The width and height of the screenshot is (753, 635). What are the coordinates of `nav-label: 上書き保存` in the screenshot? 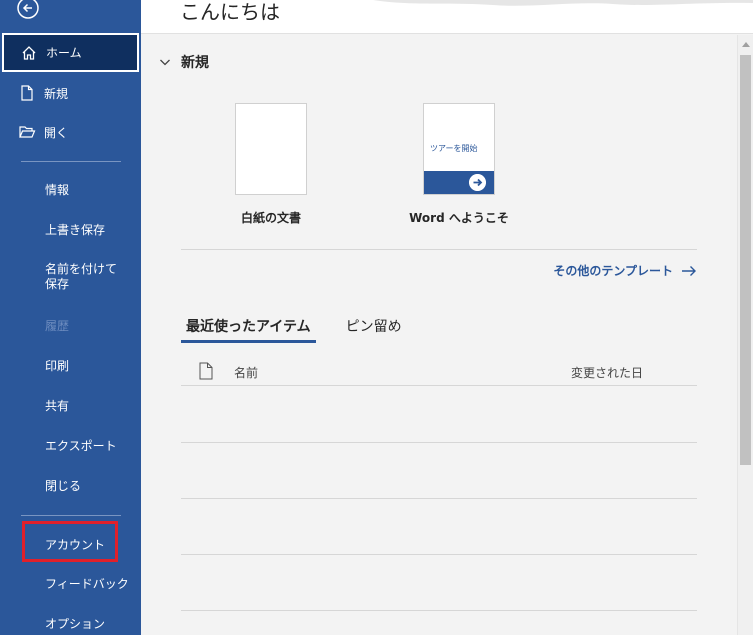 It's located at (75, 229).